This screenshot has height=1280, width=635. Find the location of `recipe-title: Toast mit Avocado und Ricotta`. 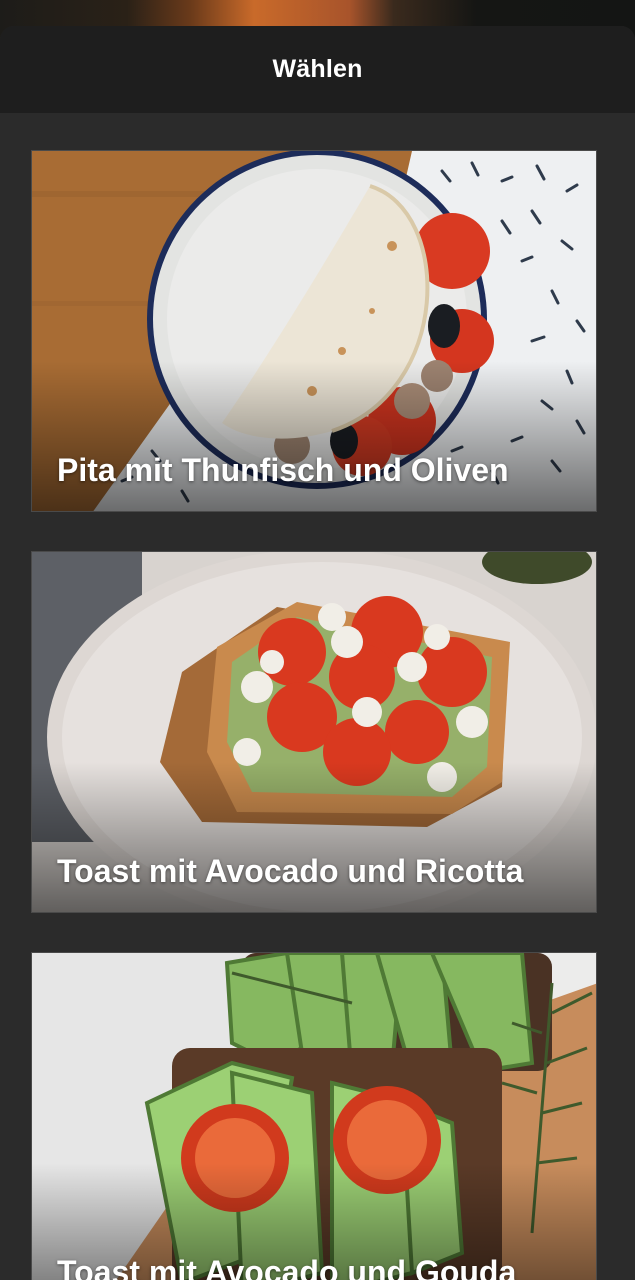

recipe-title: Toast mit Avocado und Ricotta is located at coordinates (290, 871).